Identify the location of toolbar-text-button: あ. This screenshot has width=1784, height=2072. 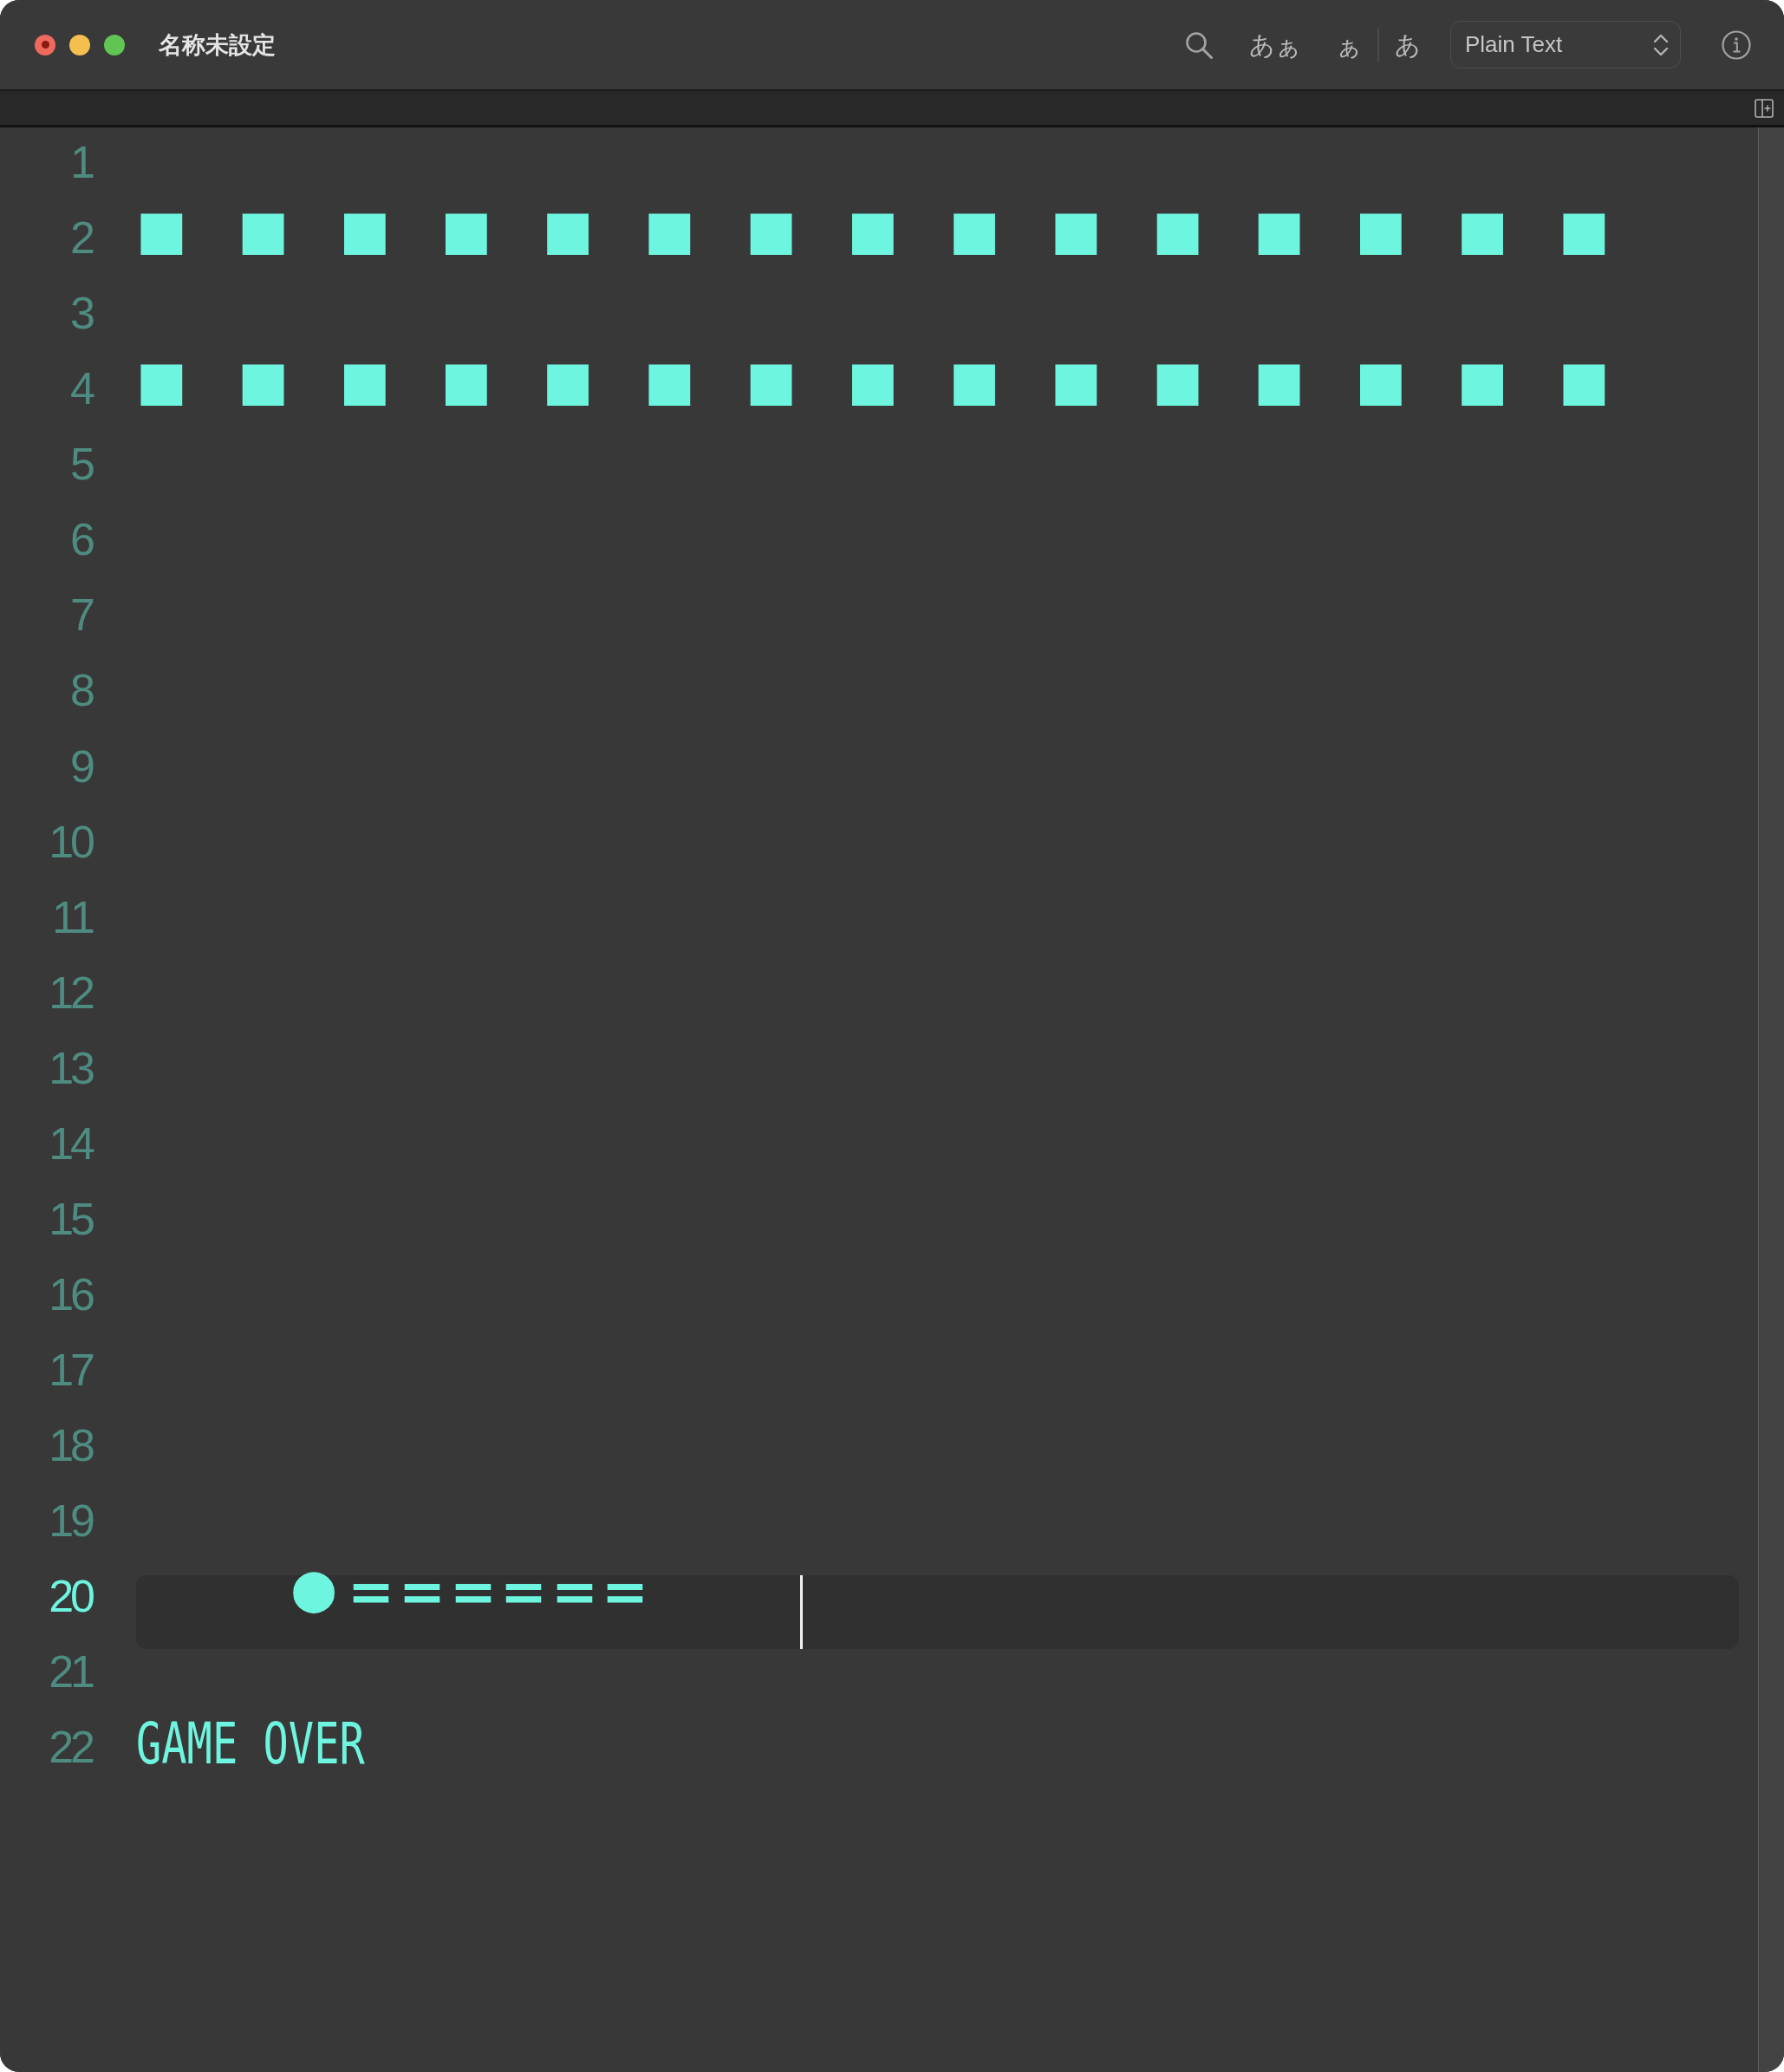
(1408, 44).